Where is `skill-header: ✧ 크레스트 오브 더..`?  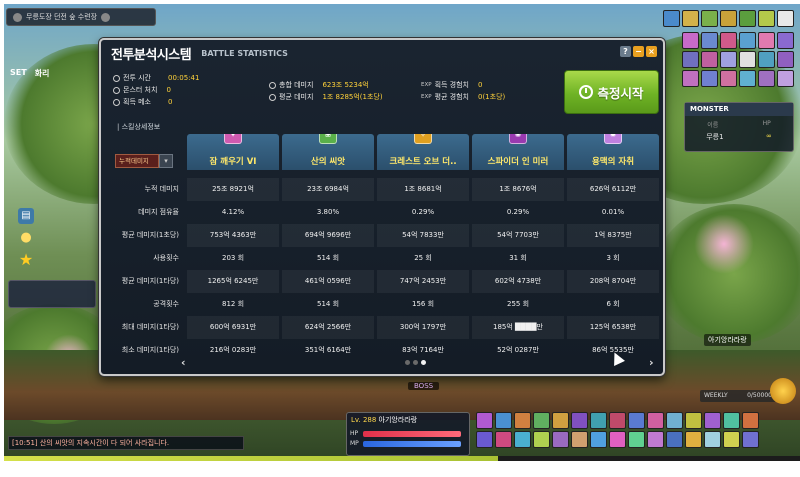
skill-header: ✧ 크레스트 오브 더.. is located at coordinates (423, 152).